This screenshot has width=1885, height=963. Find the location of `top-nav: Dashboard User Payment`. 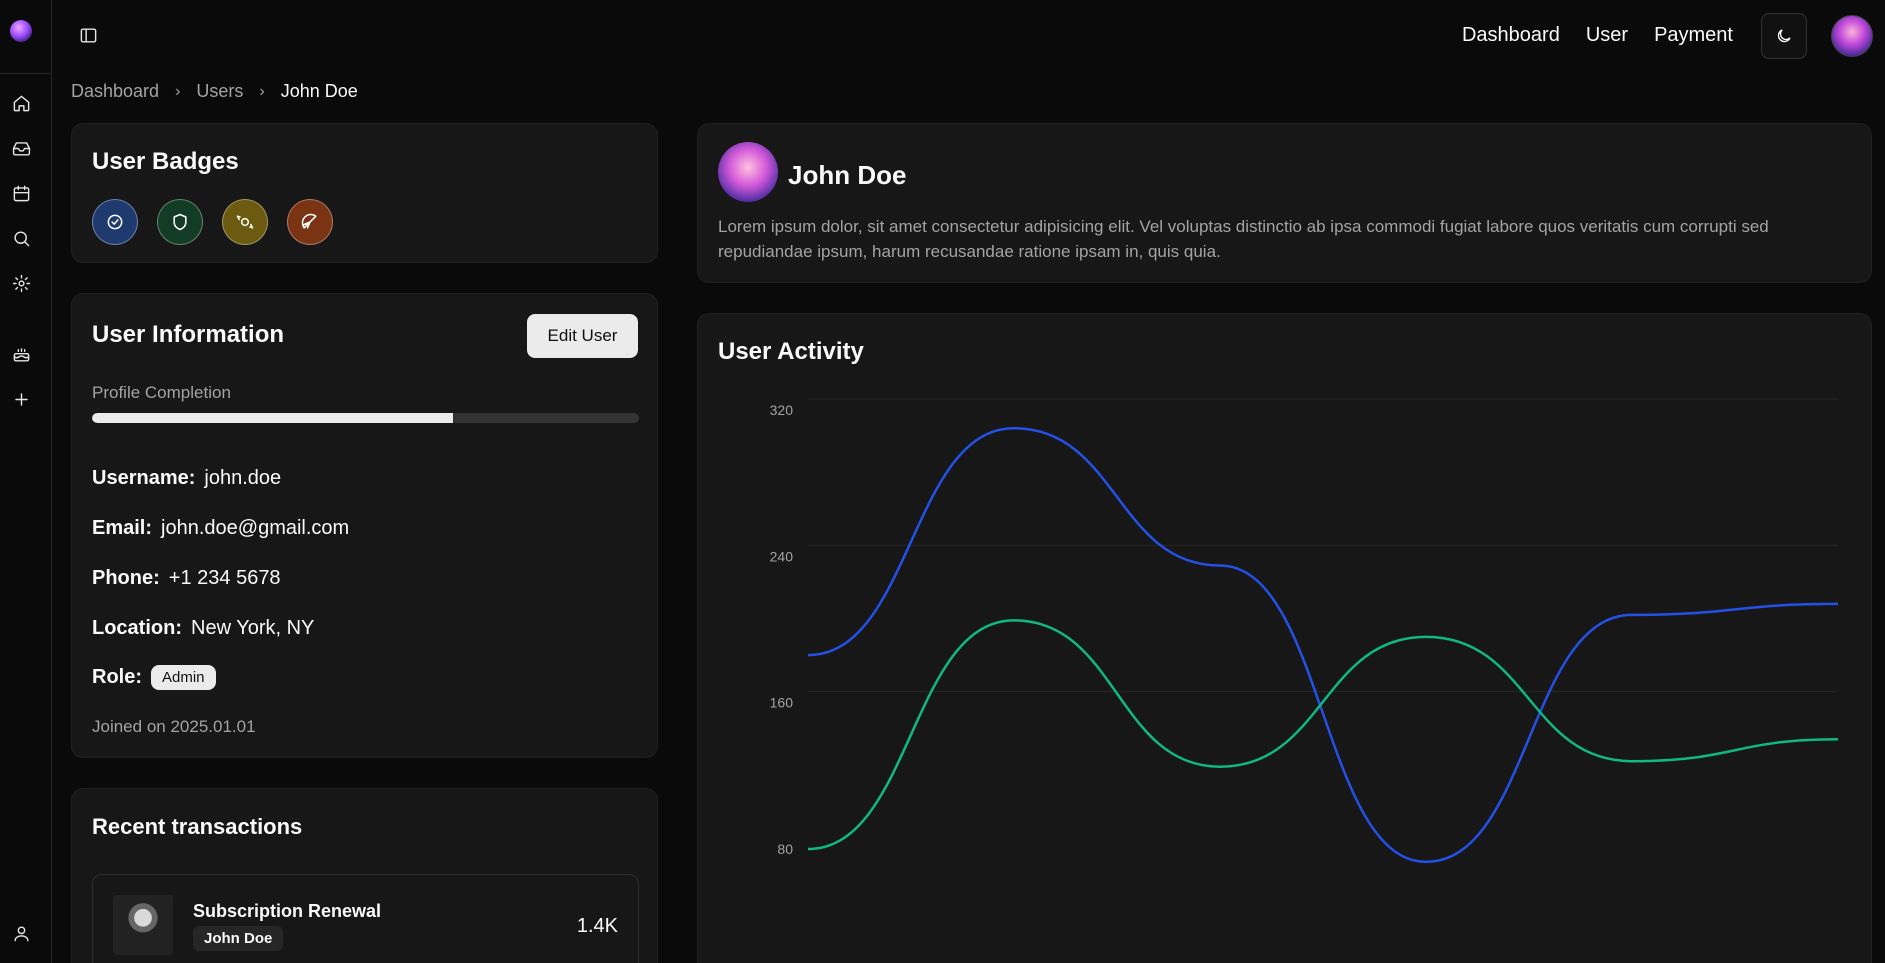

top-nav: Dashboard User Payment is located at coordinates (1597, 35).